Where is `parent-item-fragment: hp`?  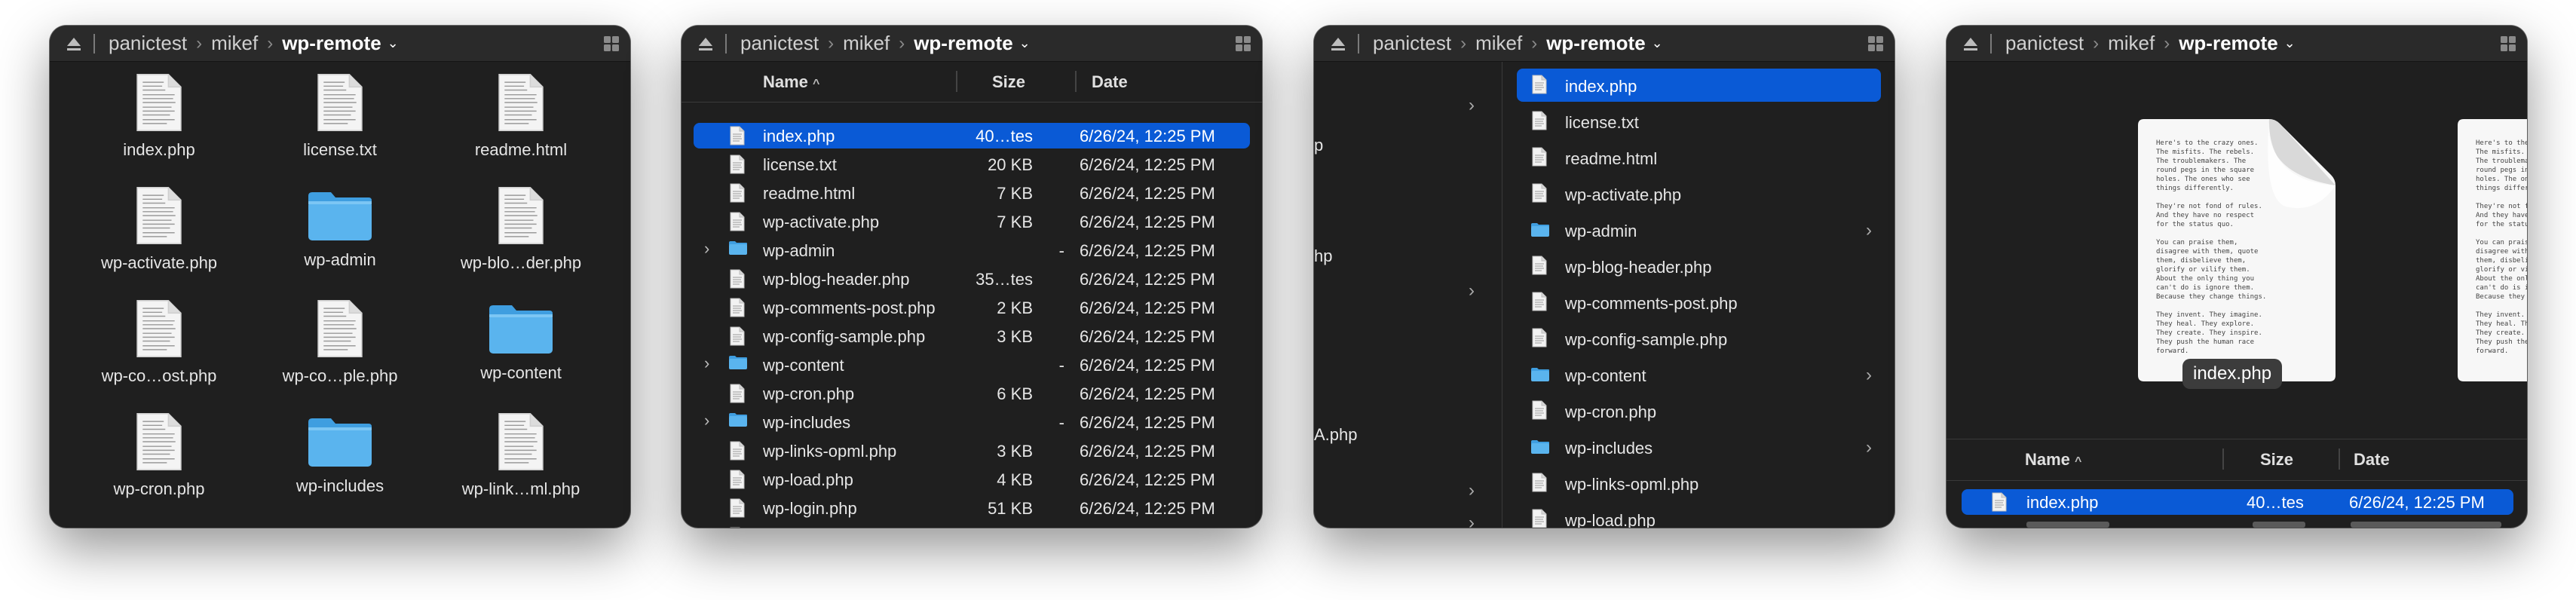
parent-item-fragment: hp is located at coordinates (1323, 256).